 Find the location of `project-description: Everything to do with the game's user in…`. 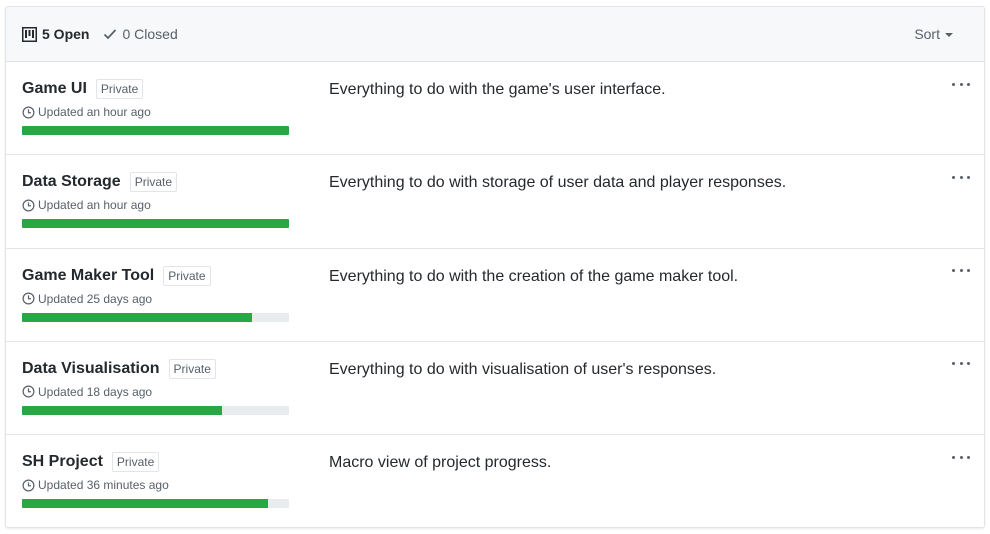

project-description: Everything to do with the game's user in… is located at coordinates (497, 89).